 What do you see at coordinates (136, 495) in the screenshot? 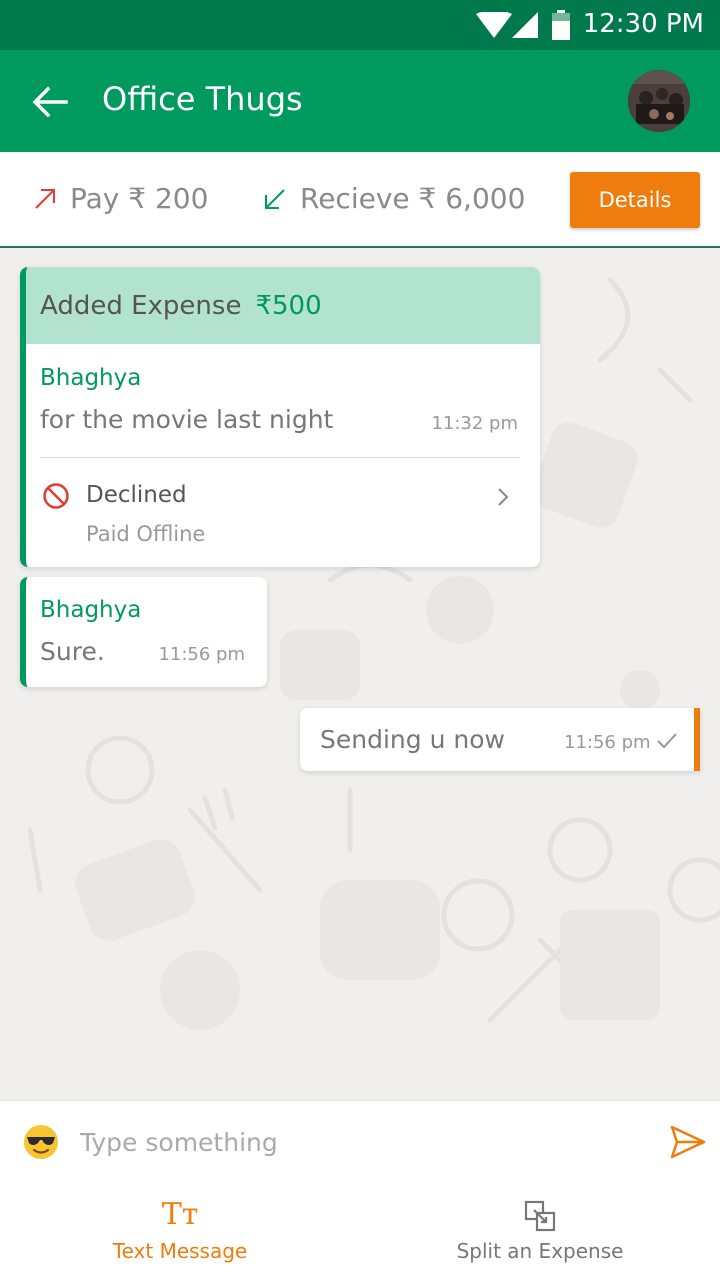
I see `expense-status: Declined` at bounding box center [136, 495].